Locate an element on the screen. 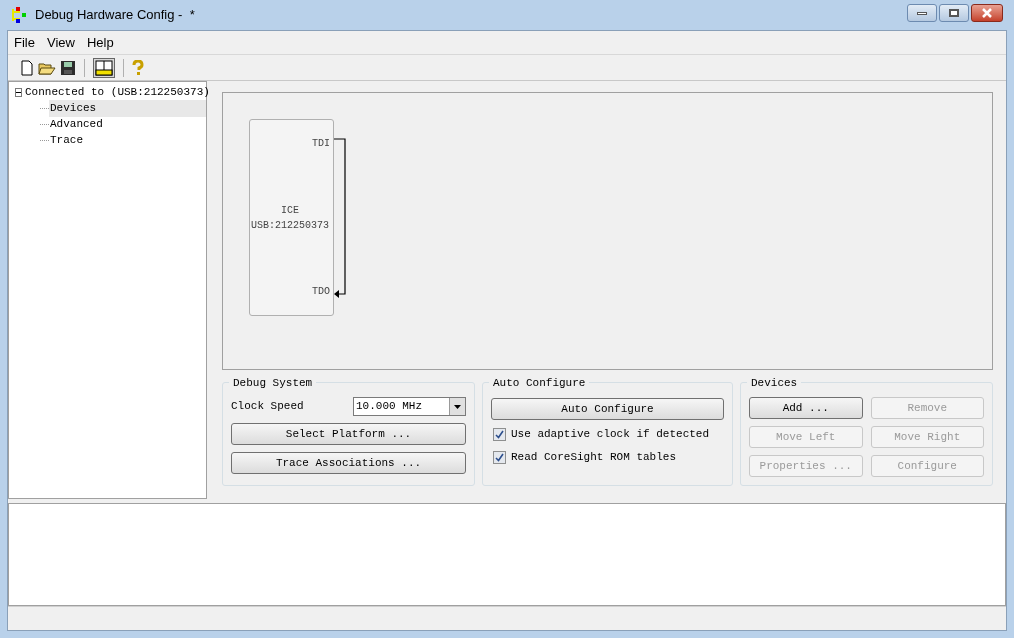 This screenshot has width=1014, height=638. minimize-button is located at coordinates (922, 13).